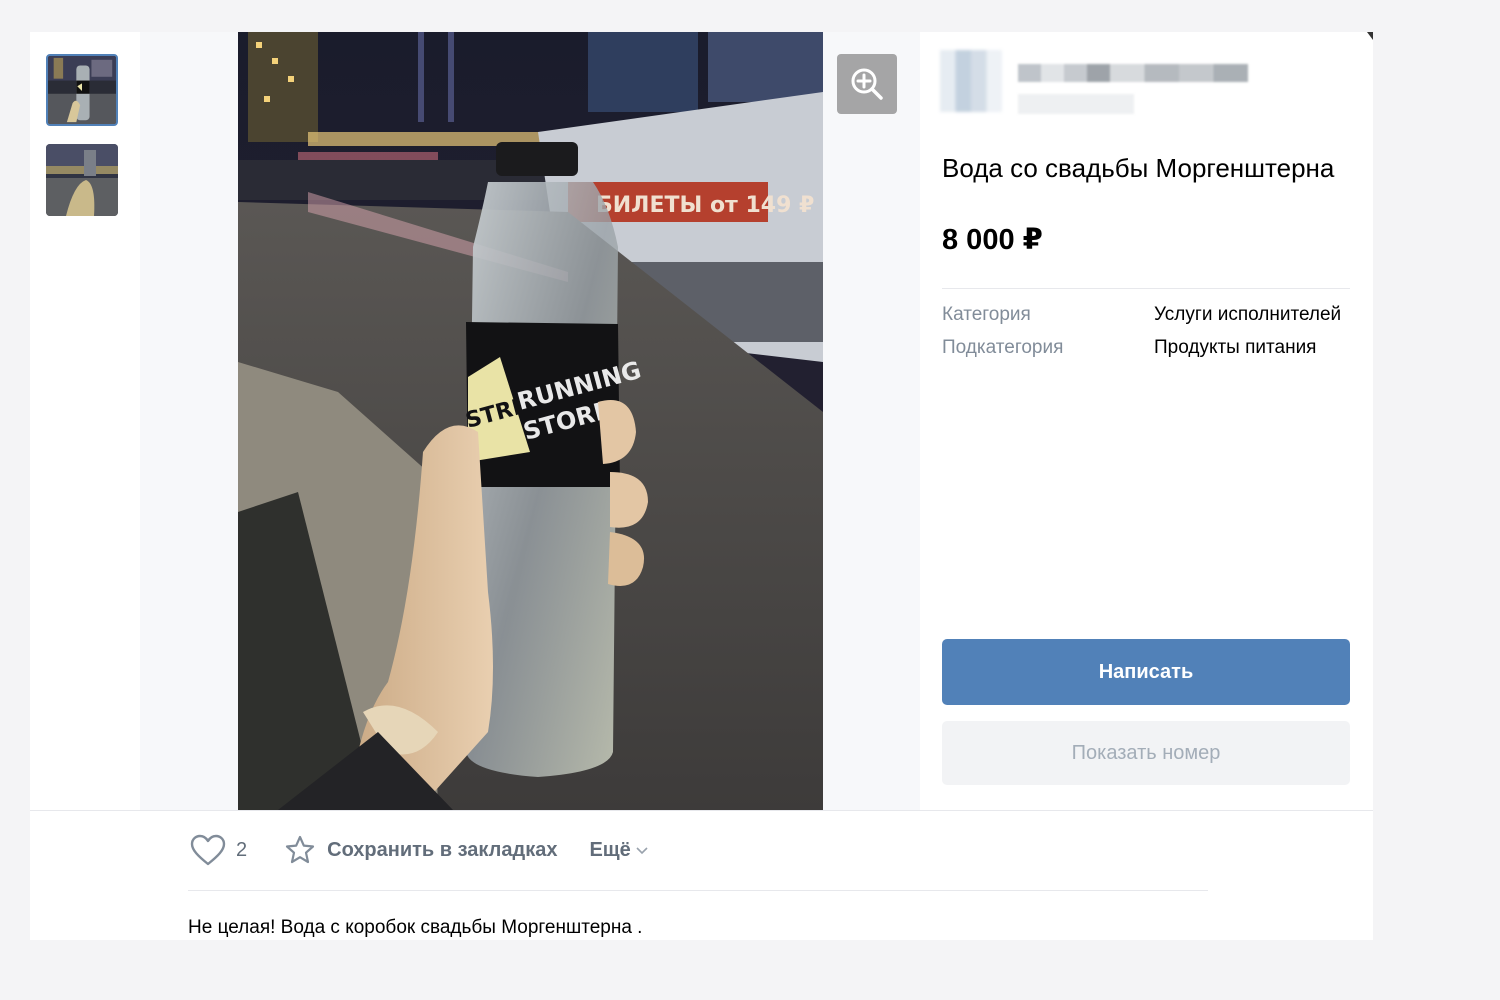  I want to click on zoom-button, so click(867, 84).